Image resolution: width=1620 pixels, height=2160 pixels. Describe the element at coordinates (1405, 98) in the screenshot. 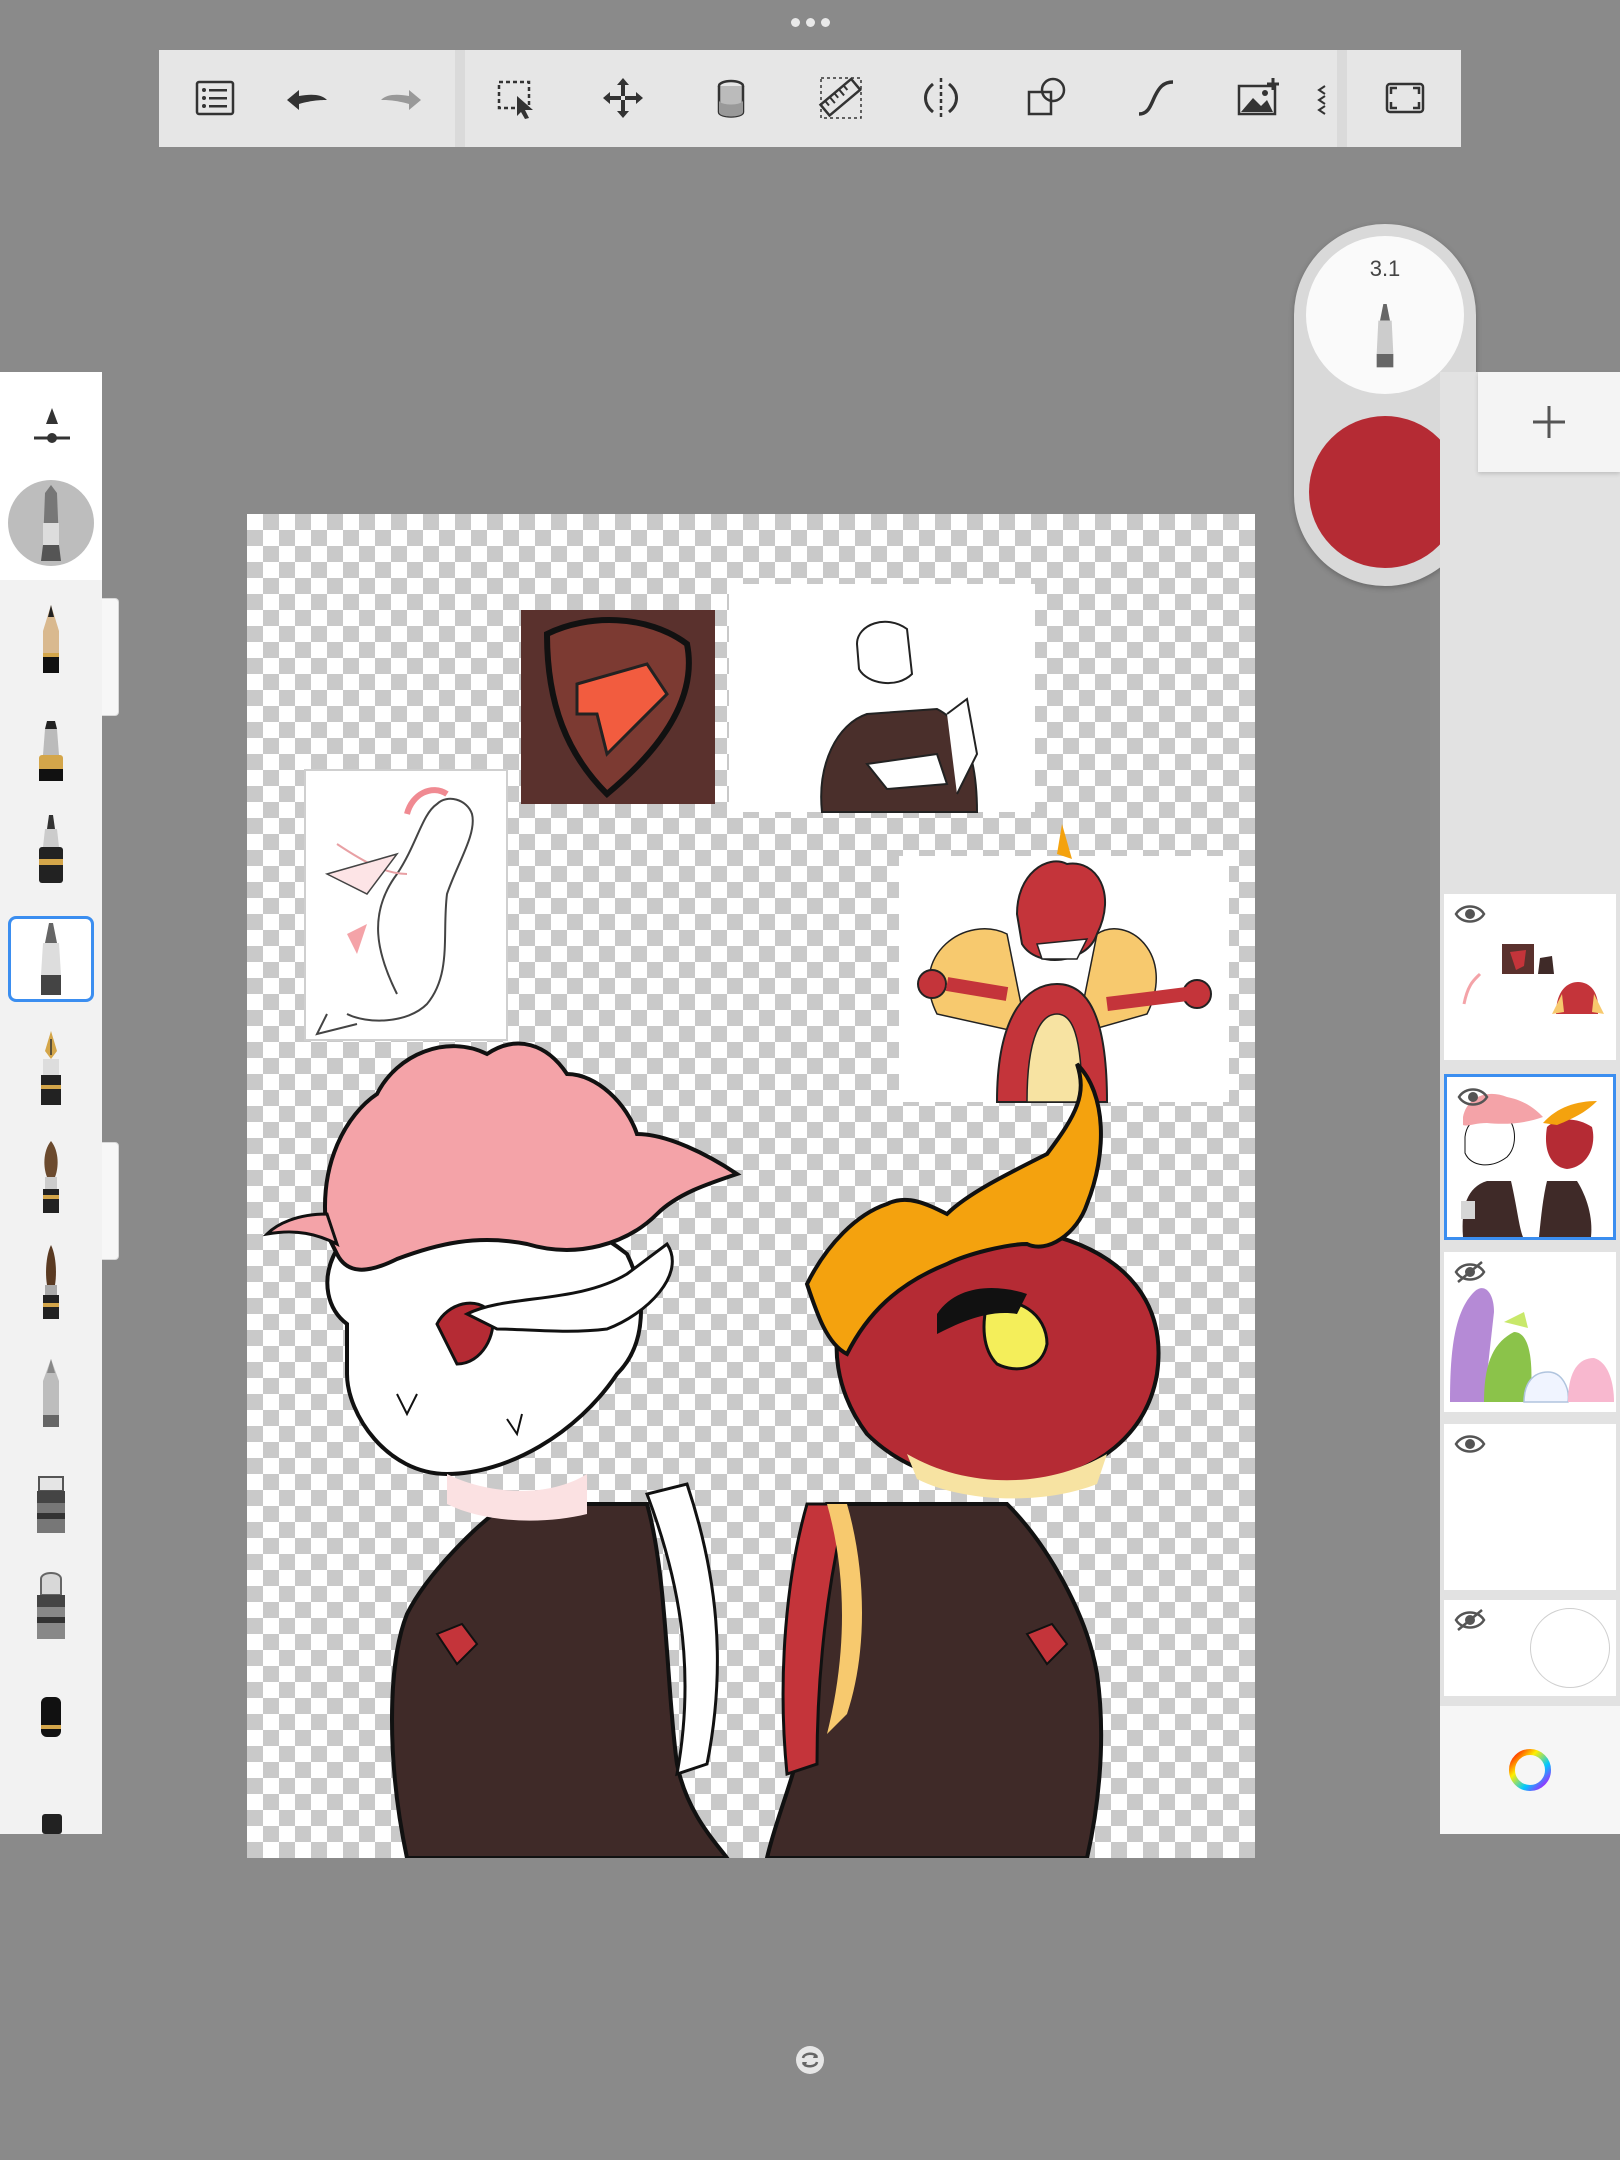

I see `fullscreen-icon` at that location.